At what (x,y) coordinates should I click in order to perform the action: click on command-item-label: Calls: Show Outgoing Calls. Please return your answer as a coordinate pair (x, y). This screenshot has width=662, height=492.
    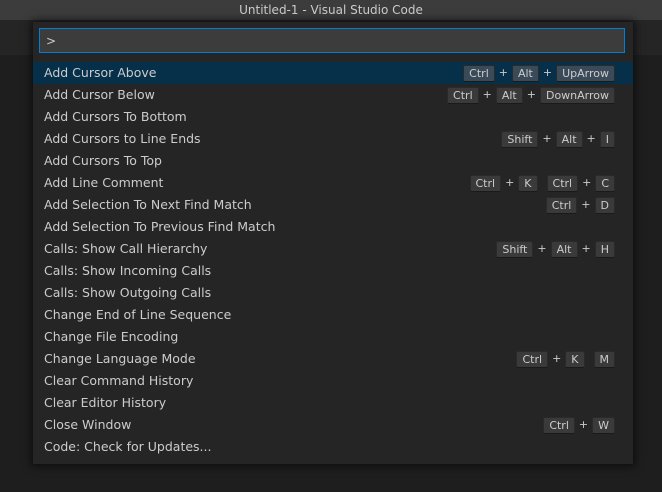
    Looking at the image, I should click on (128, 292).